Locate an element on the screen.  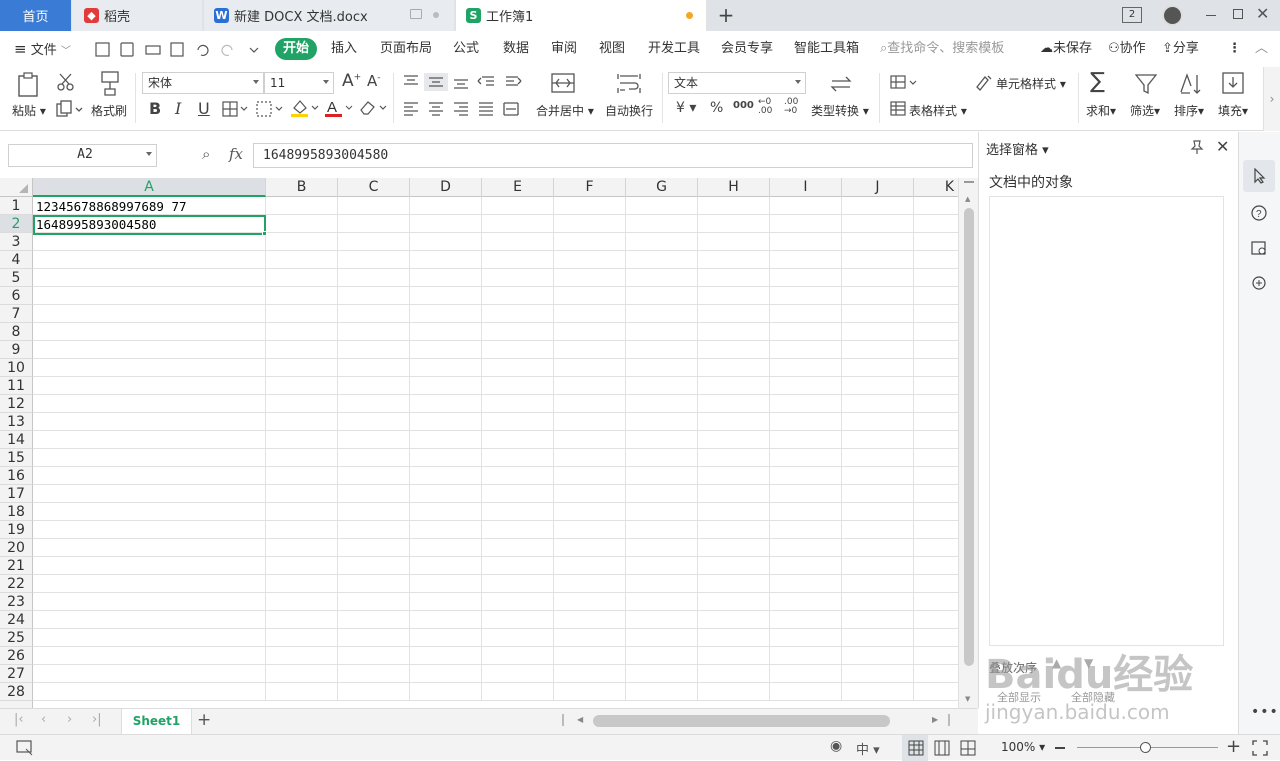
ribbon-scroll-right-icon: › is located at coordinates (1271, 99).